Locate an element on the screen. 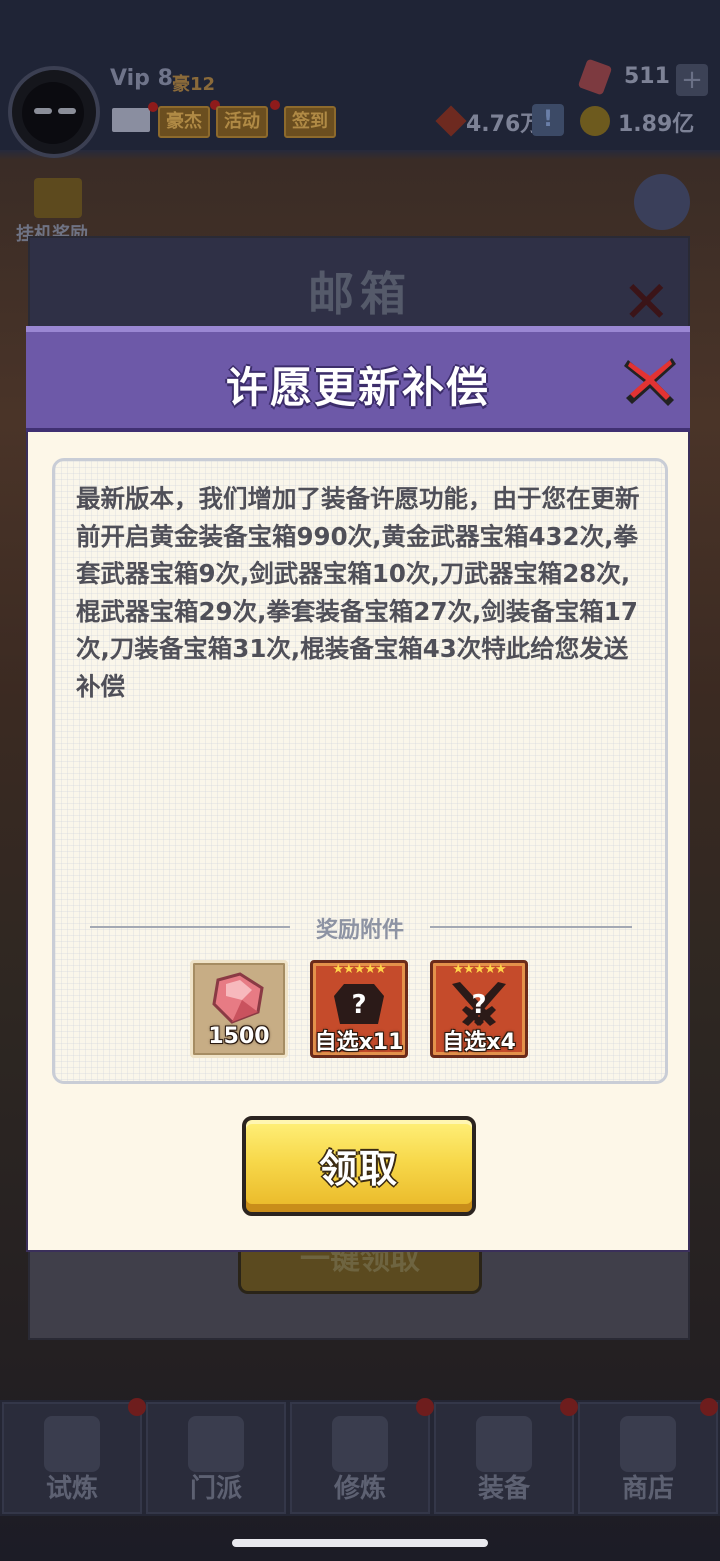 The width and height of the screenshot is (720, 1561). shop-icon is located at coordinates (648, 1444).